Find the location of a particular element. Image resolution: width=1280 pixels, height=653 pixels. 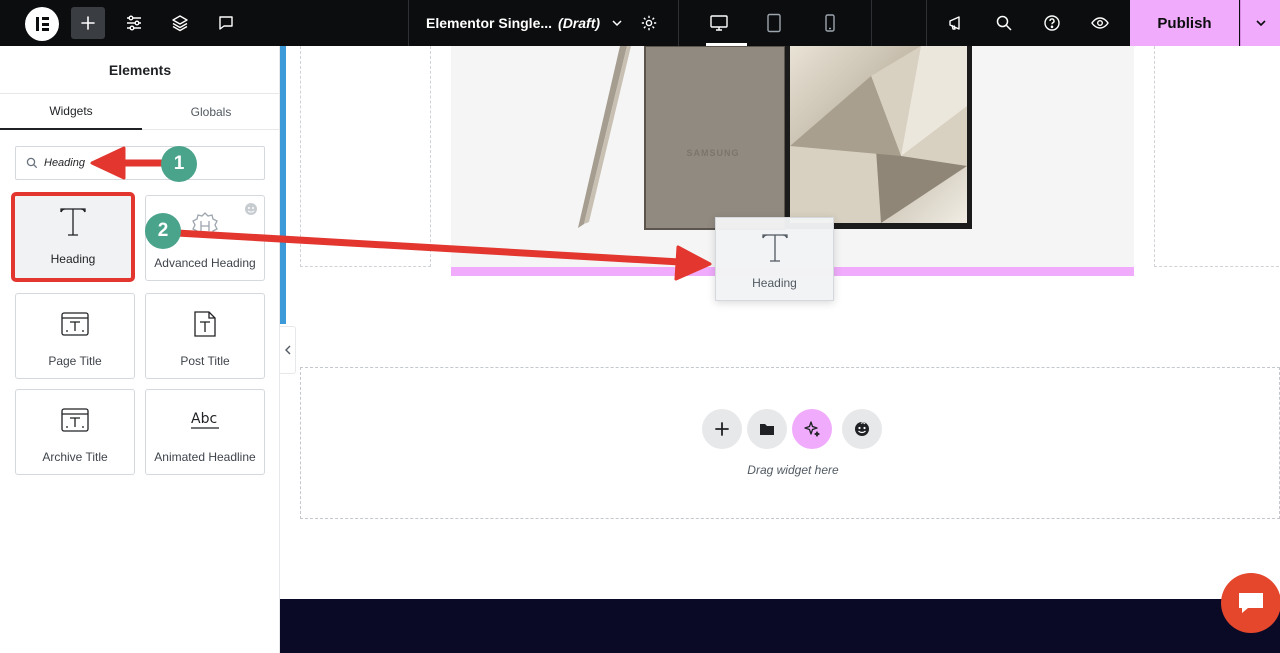

eye-icon is located at coordinates (1100, 23).